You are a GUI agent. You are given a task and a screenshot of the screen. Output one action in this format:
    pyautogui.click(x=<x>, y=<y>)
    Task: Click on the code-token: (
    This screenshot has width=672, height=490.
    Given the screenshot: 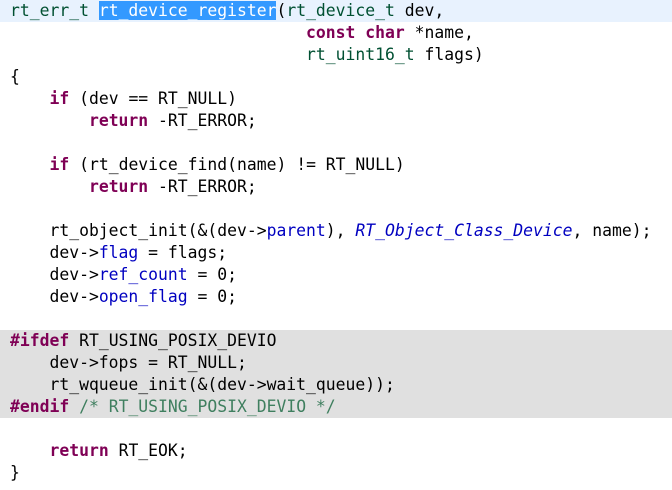 What is the action you would take?
    pyautogui.click(x=281, y=10)
    